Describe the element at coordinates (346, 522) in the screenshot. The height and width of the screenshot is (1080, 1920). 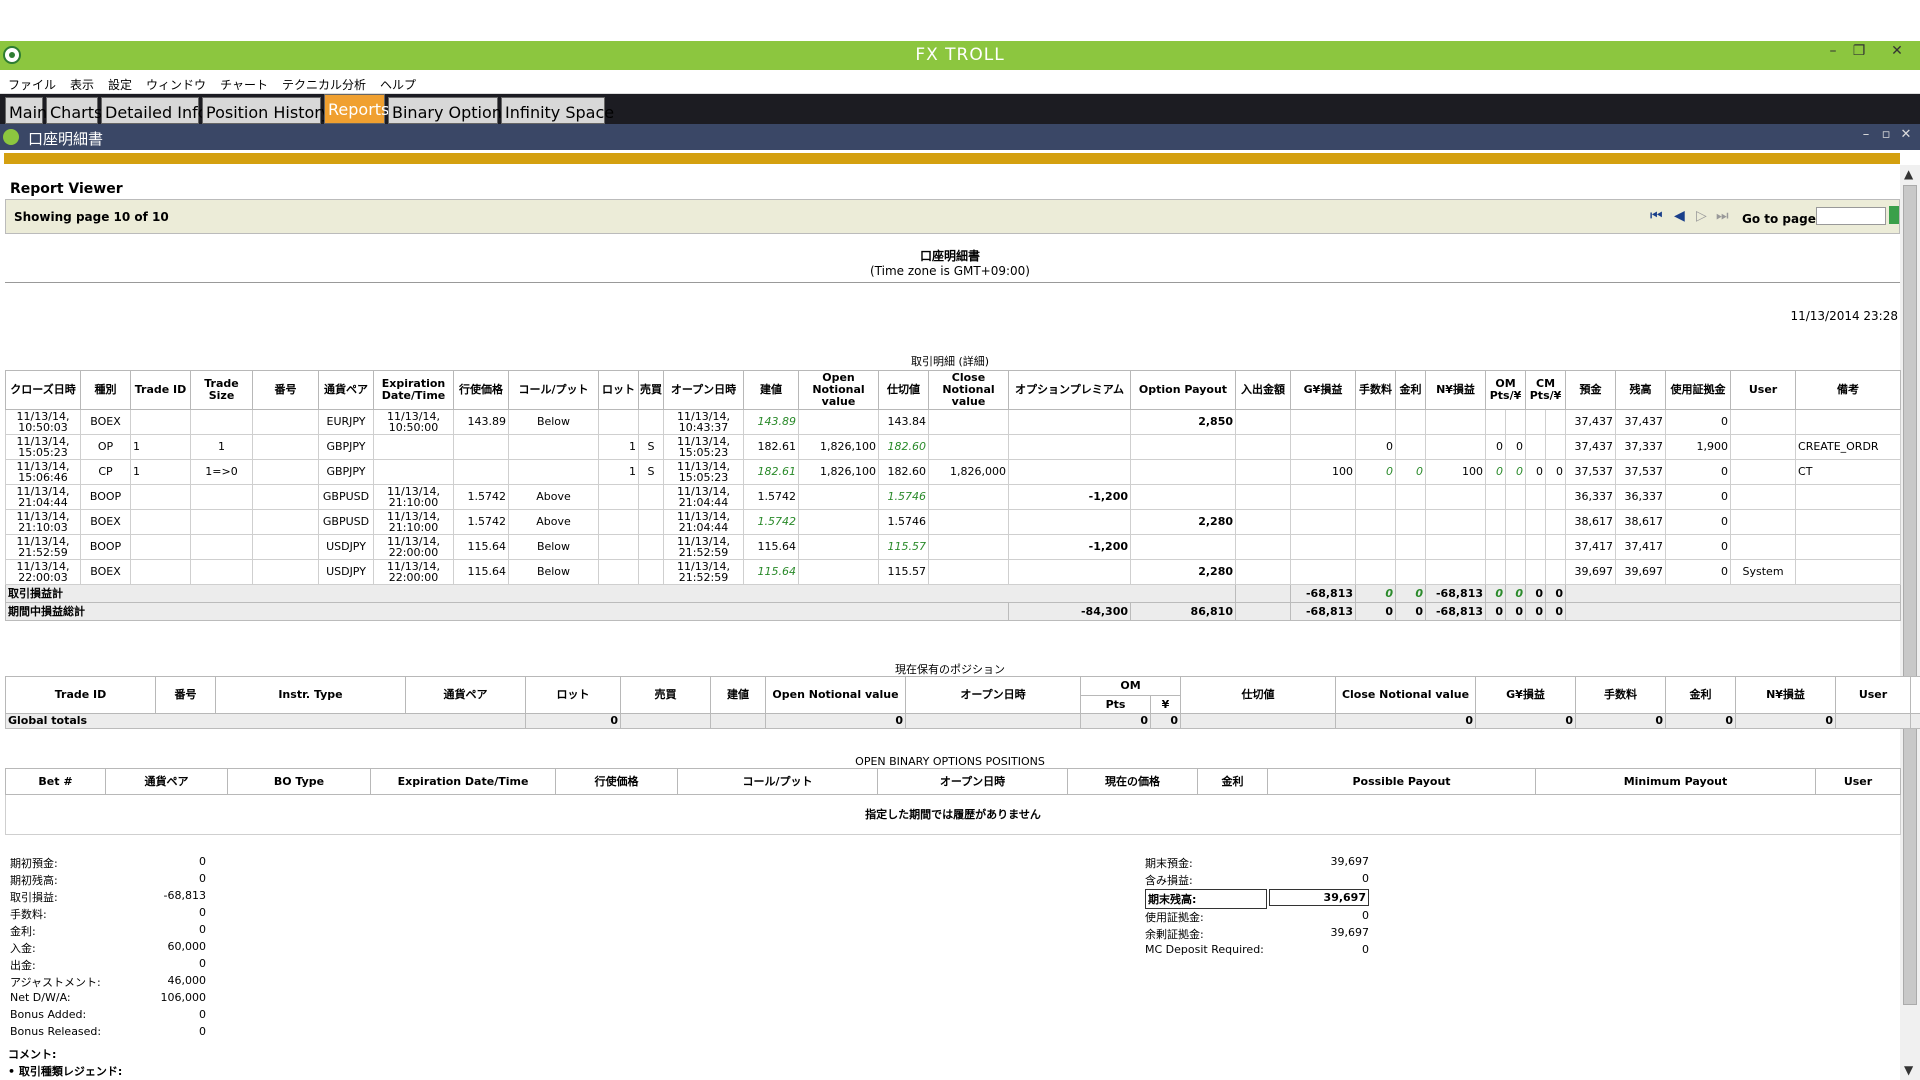
I see `trade-cell: GBPUSD` at that location.